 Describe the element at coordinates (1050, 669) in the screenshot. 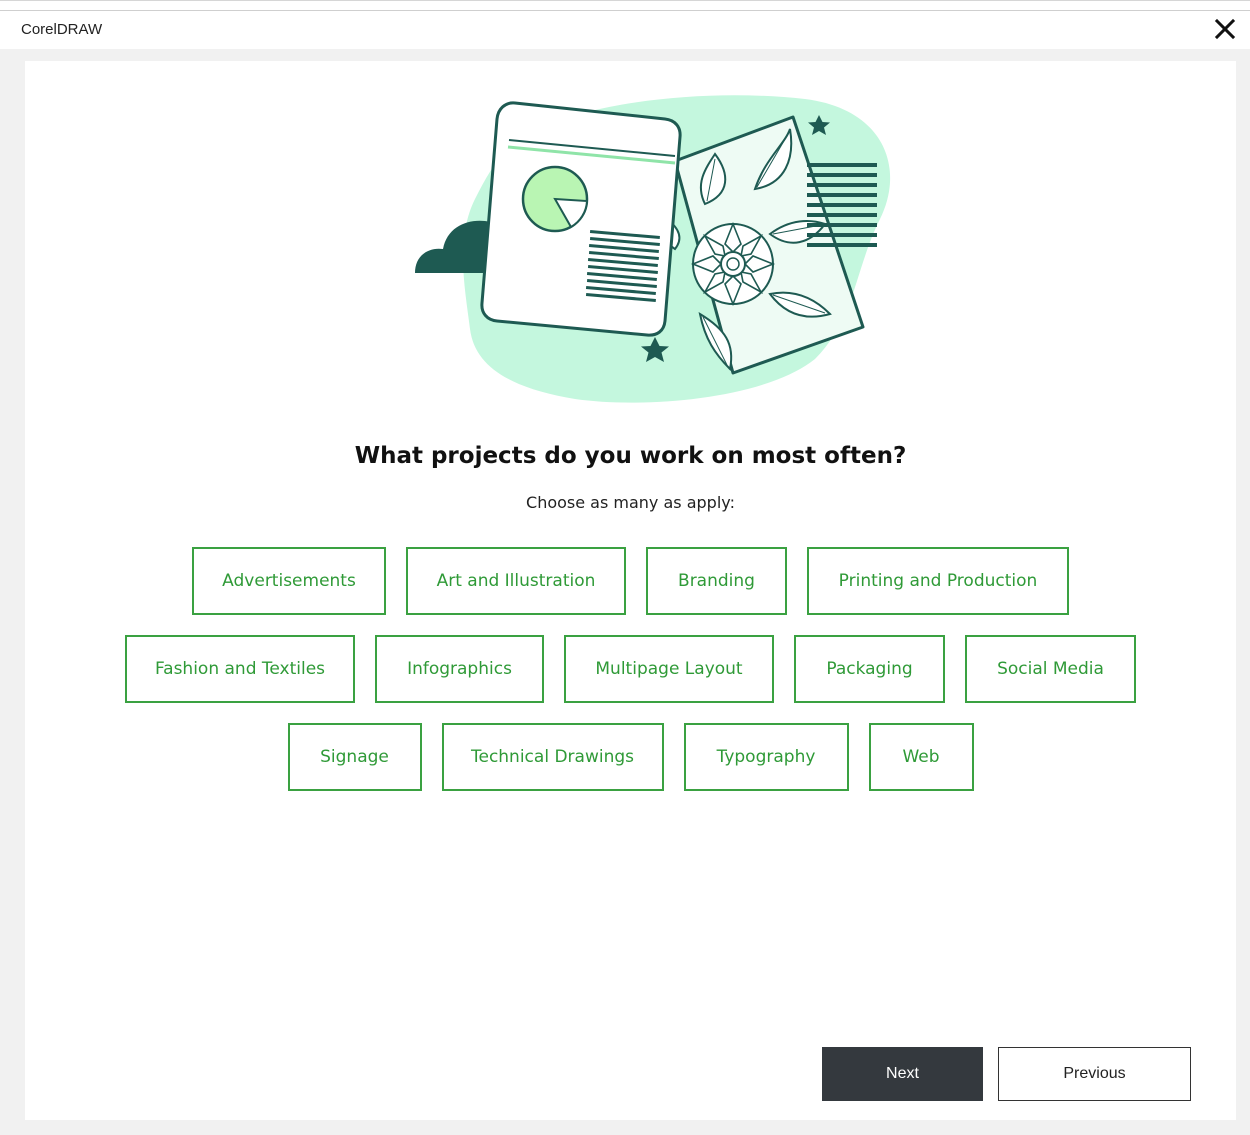

I see `option-social-media: Social Media` at that location.